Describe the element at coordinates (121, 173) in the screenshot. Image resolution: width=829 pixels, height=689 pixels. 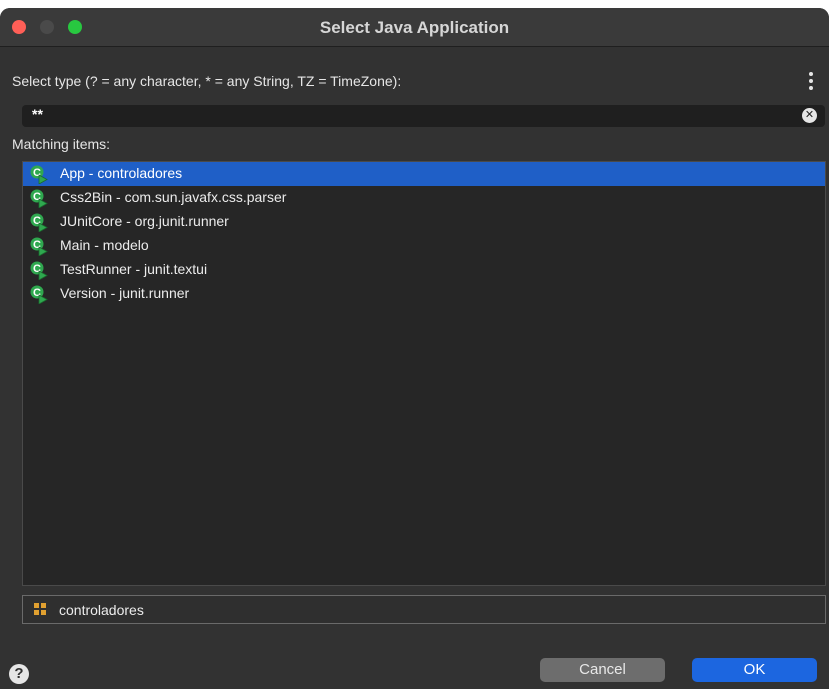
I see `list-item-label: App - controladores` at that location.